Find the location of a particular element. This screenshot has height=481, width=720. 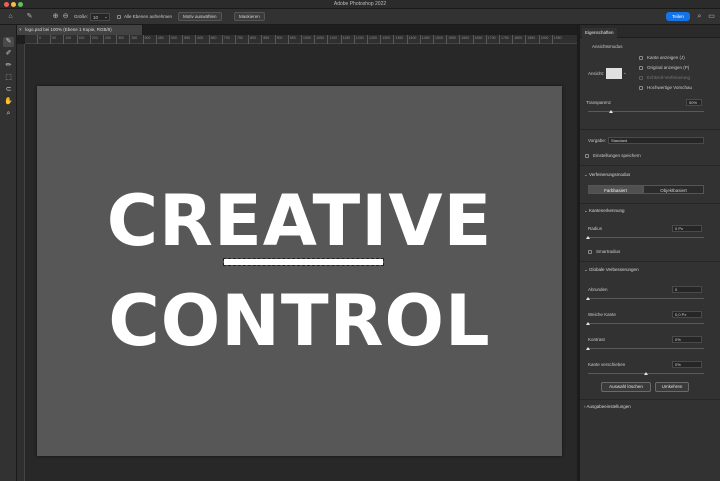

ruler-tick-label: 950 is located at coordinates (291, 39).